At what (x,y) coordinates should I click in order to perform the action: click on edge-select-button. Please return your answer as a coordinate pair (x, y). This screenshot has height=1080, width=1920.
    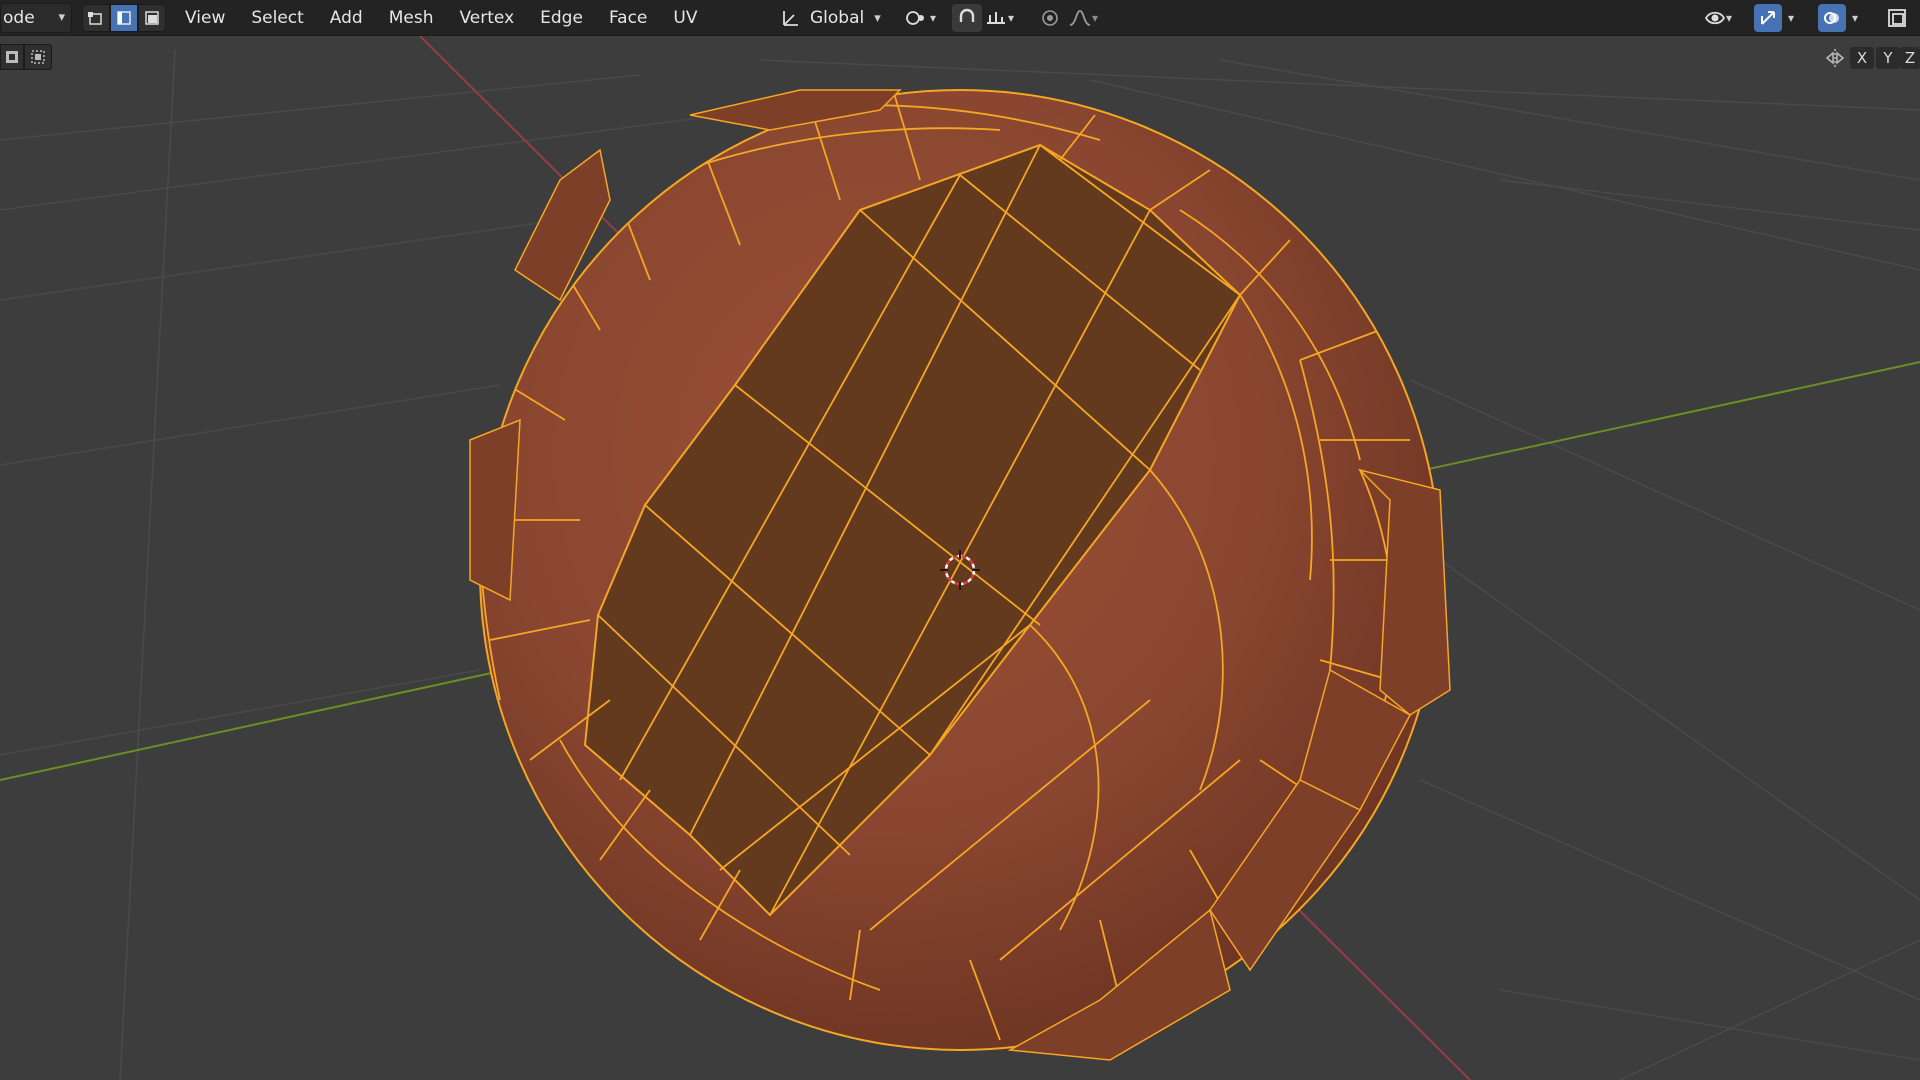
    Looking at the image, I should click on (124, 18).